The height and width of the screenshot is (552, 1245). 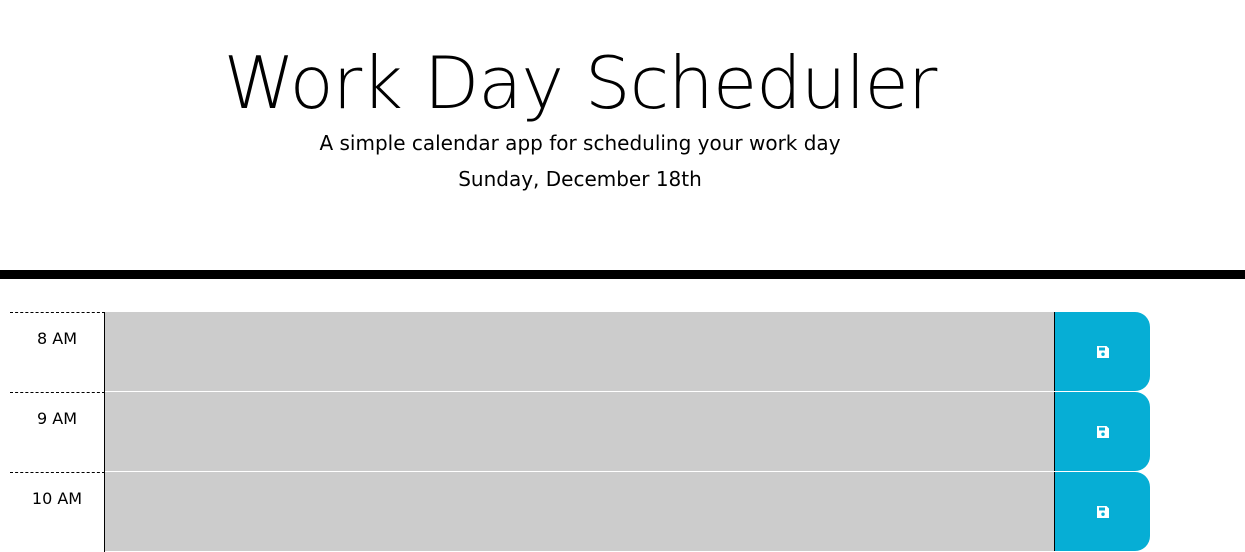 I want to click on page-title: Work Day Scheduler, so click(x=580, y=83).